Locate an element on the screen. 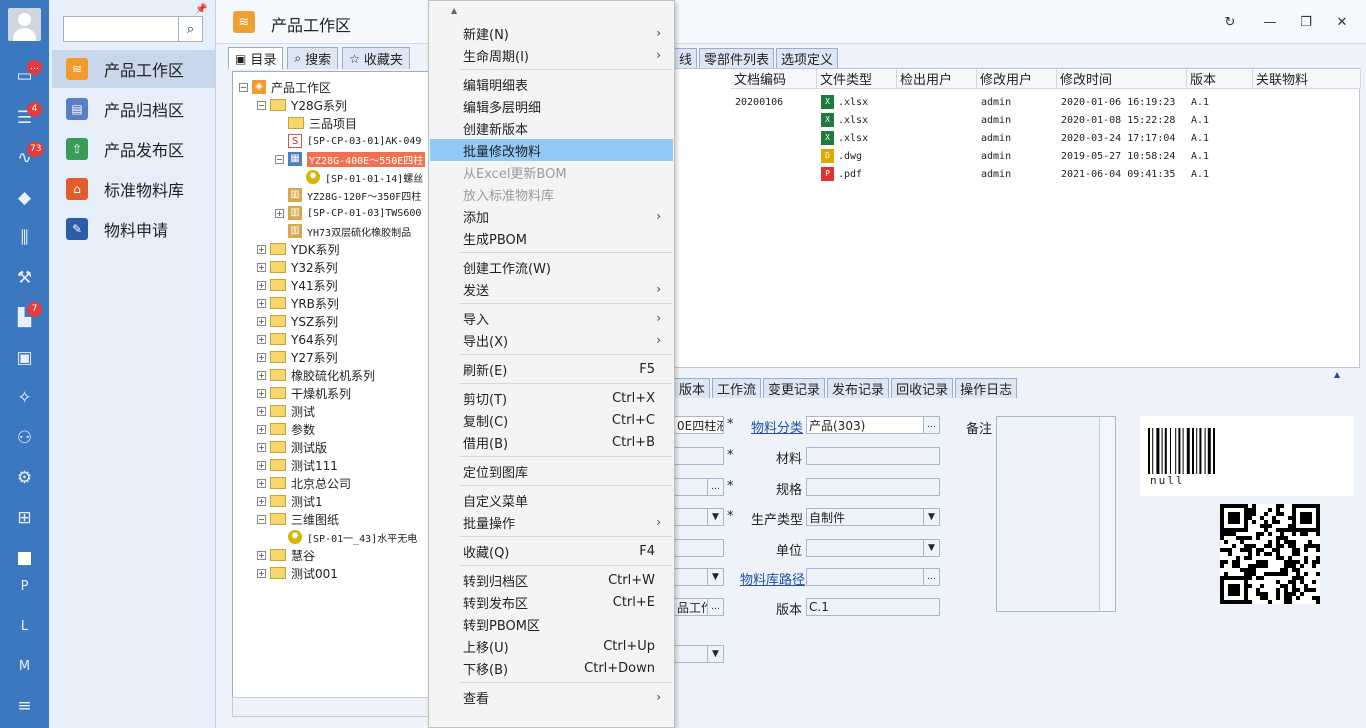 This screenshot has width=1366, height=728. tree-node: + 测试1 is located at coordinates (290, 501).